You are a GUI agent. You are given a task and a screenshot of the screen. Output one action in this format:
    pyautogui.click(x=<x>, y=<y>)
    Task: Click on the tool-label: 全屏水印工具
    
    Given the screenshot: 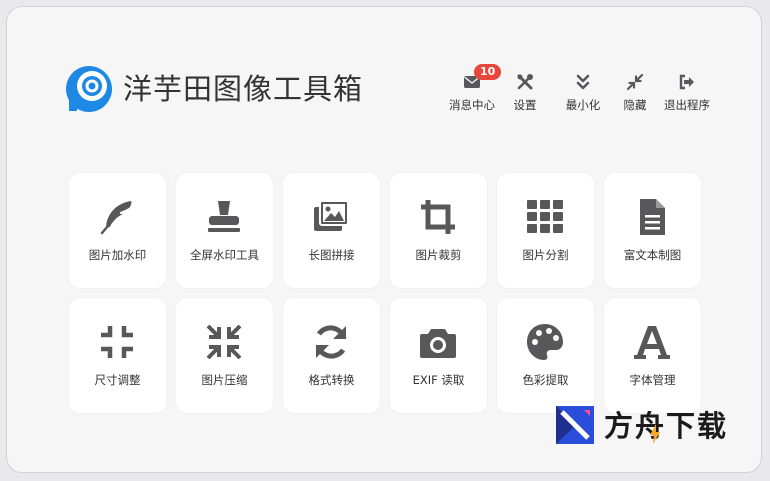 What is the action you would take?
    pyautogui.click(x=224, y=255)
    